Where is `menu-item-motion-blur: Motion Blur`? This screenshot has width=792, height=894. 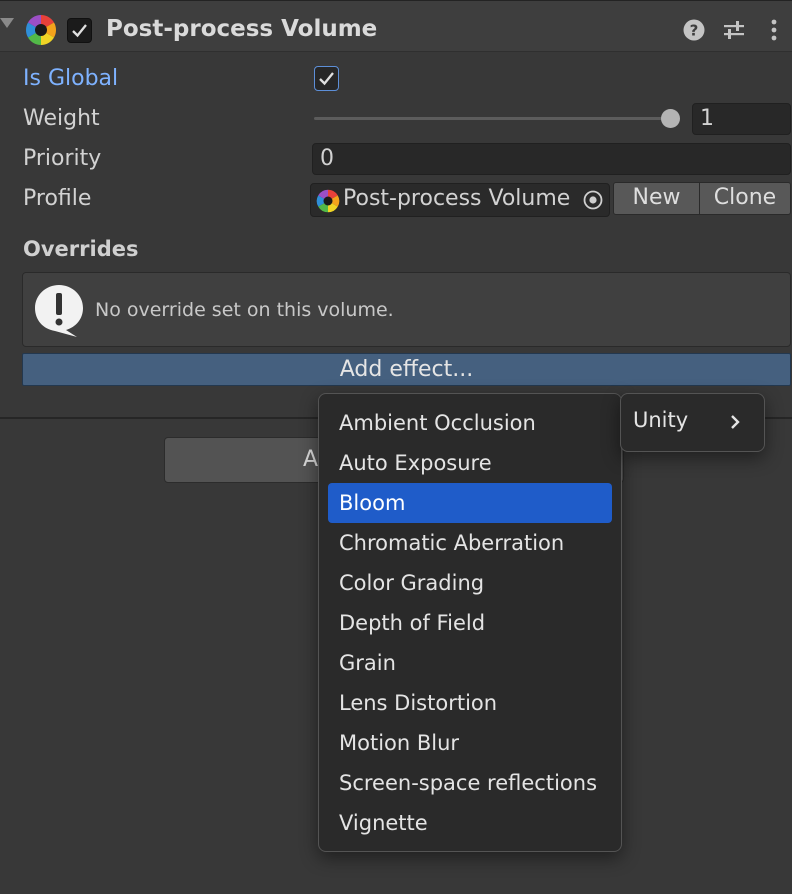
menu-item-motion-blur: Motion Blur is located at coordinates (470, 743).